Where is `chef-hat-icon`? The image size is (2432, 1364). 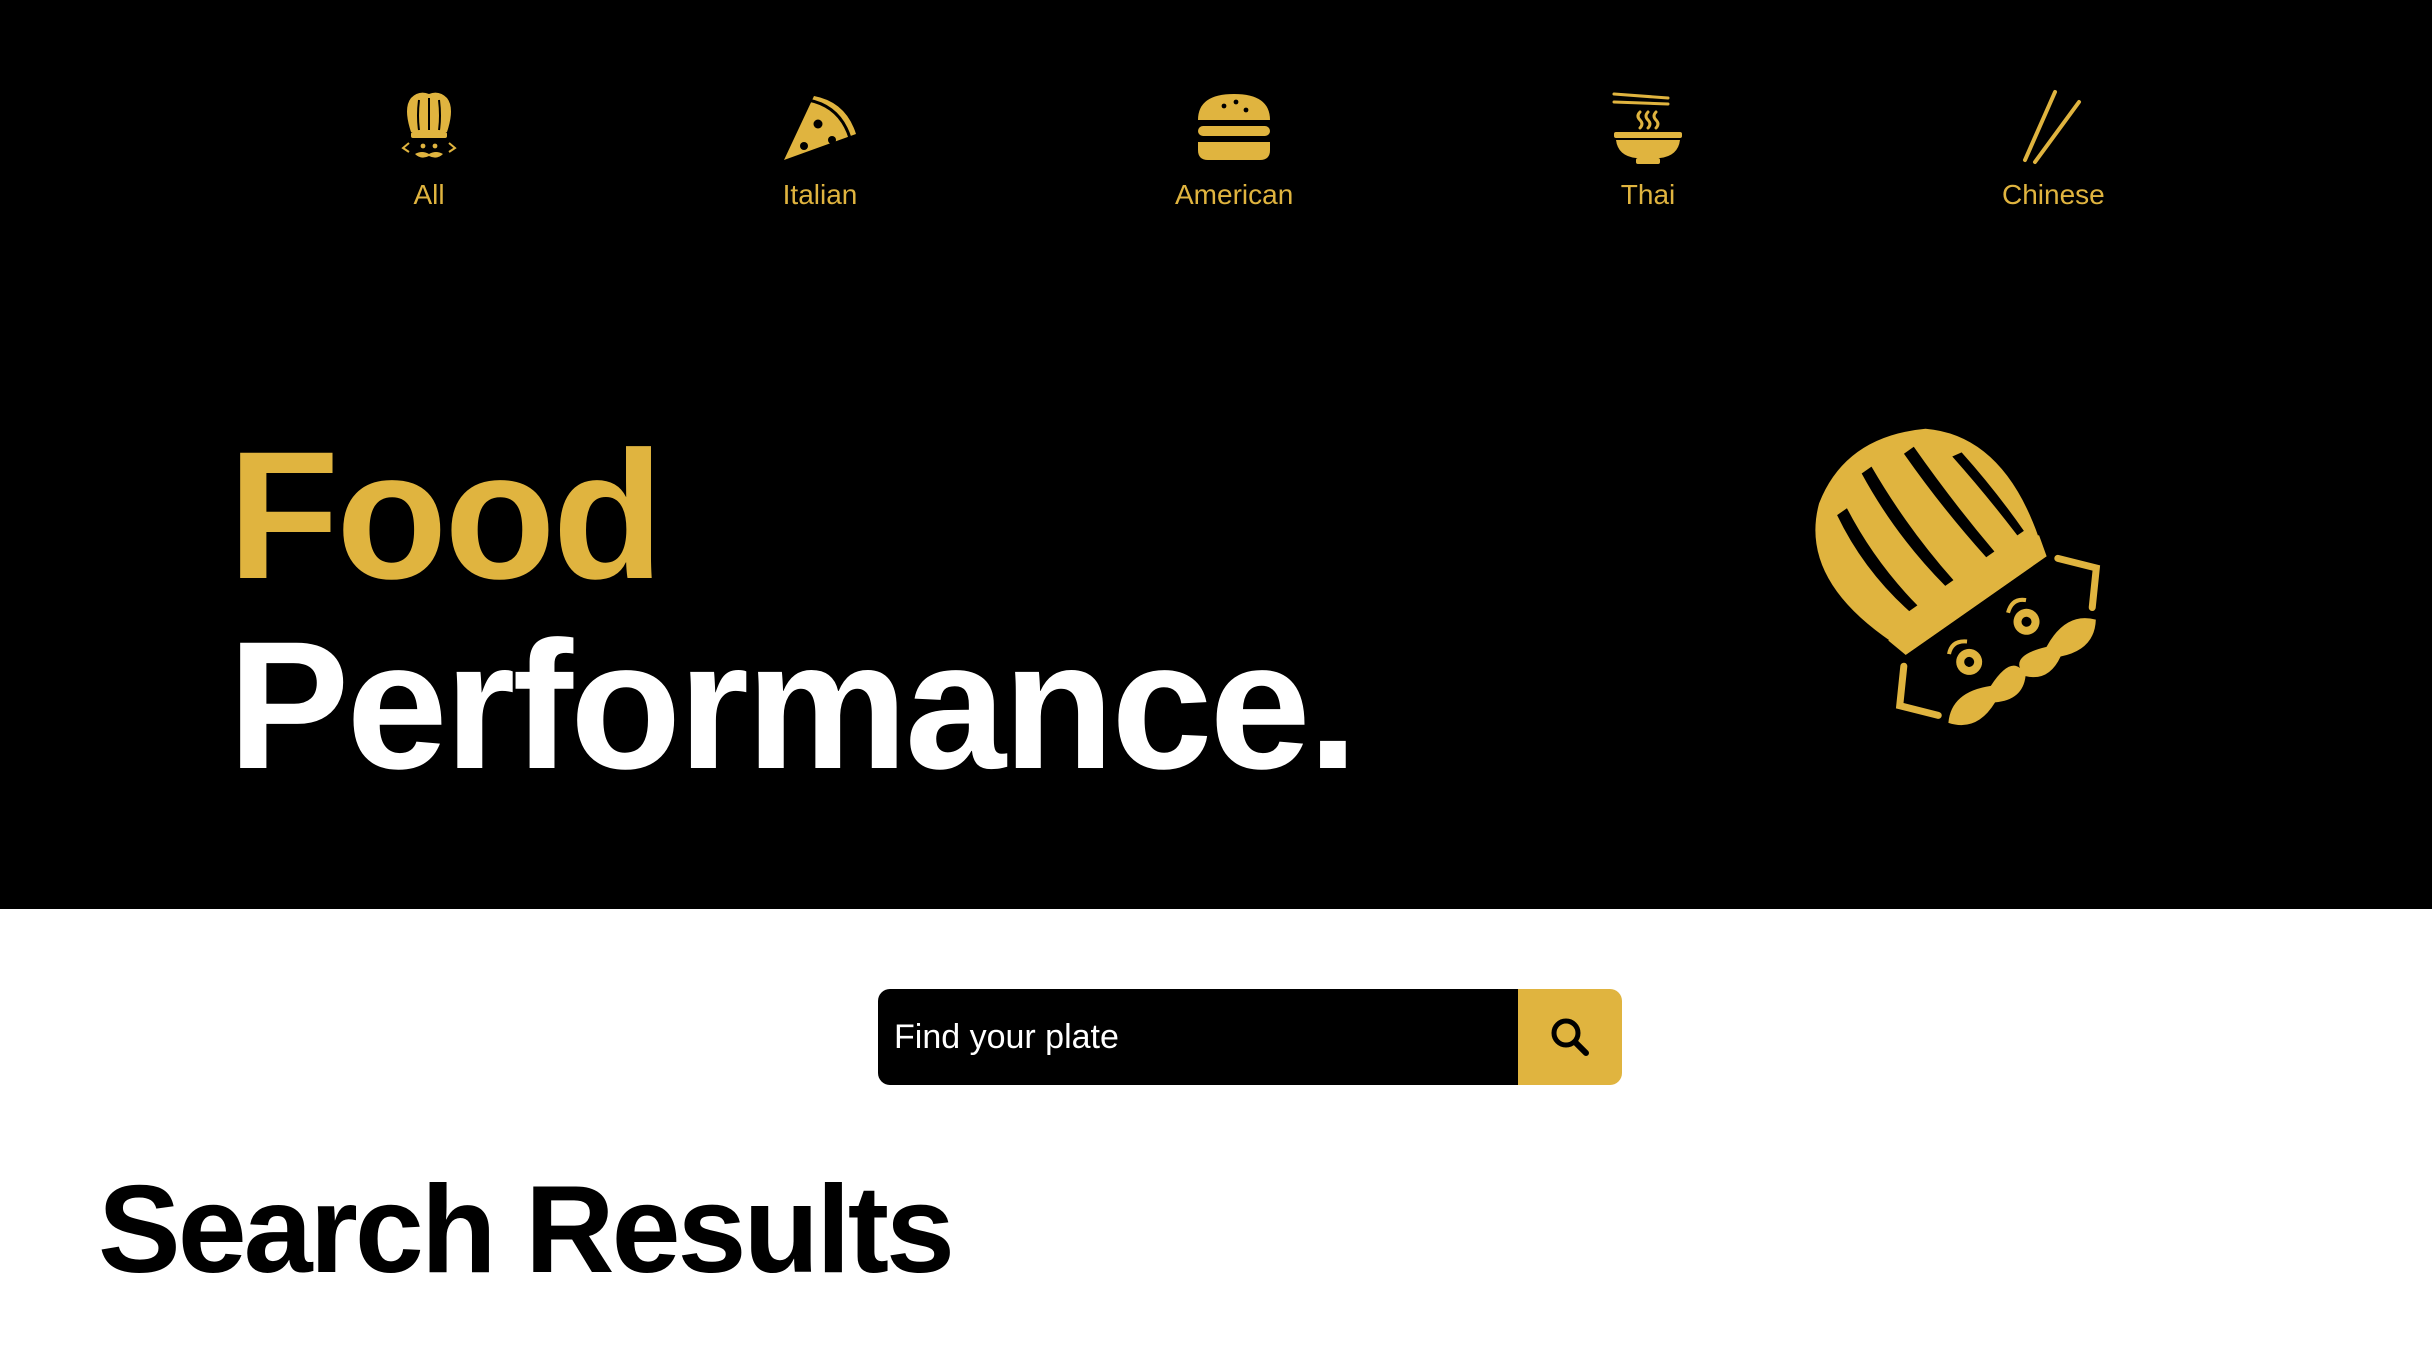
chef-hat-icon is located at coordinates (429, 125).